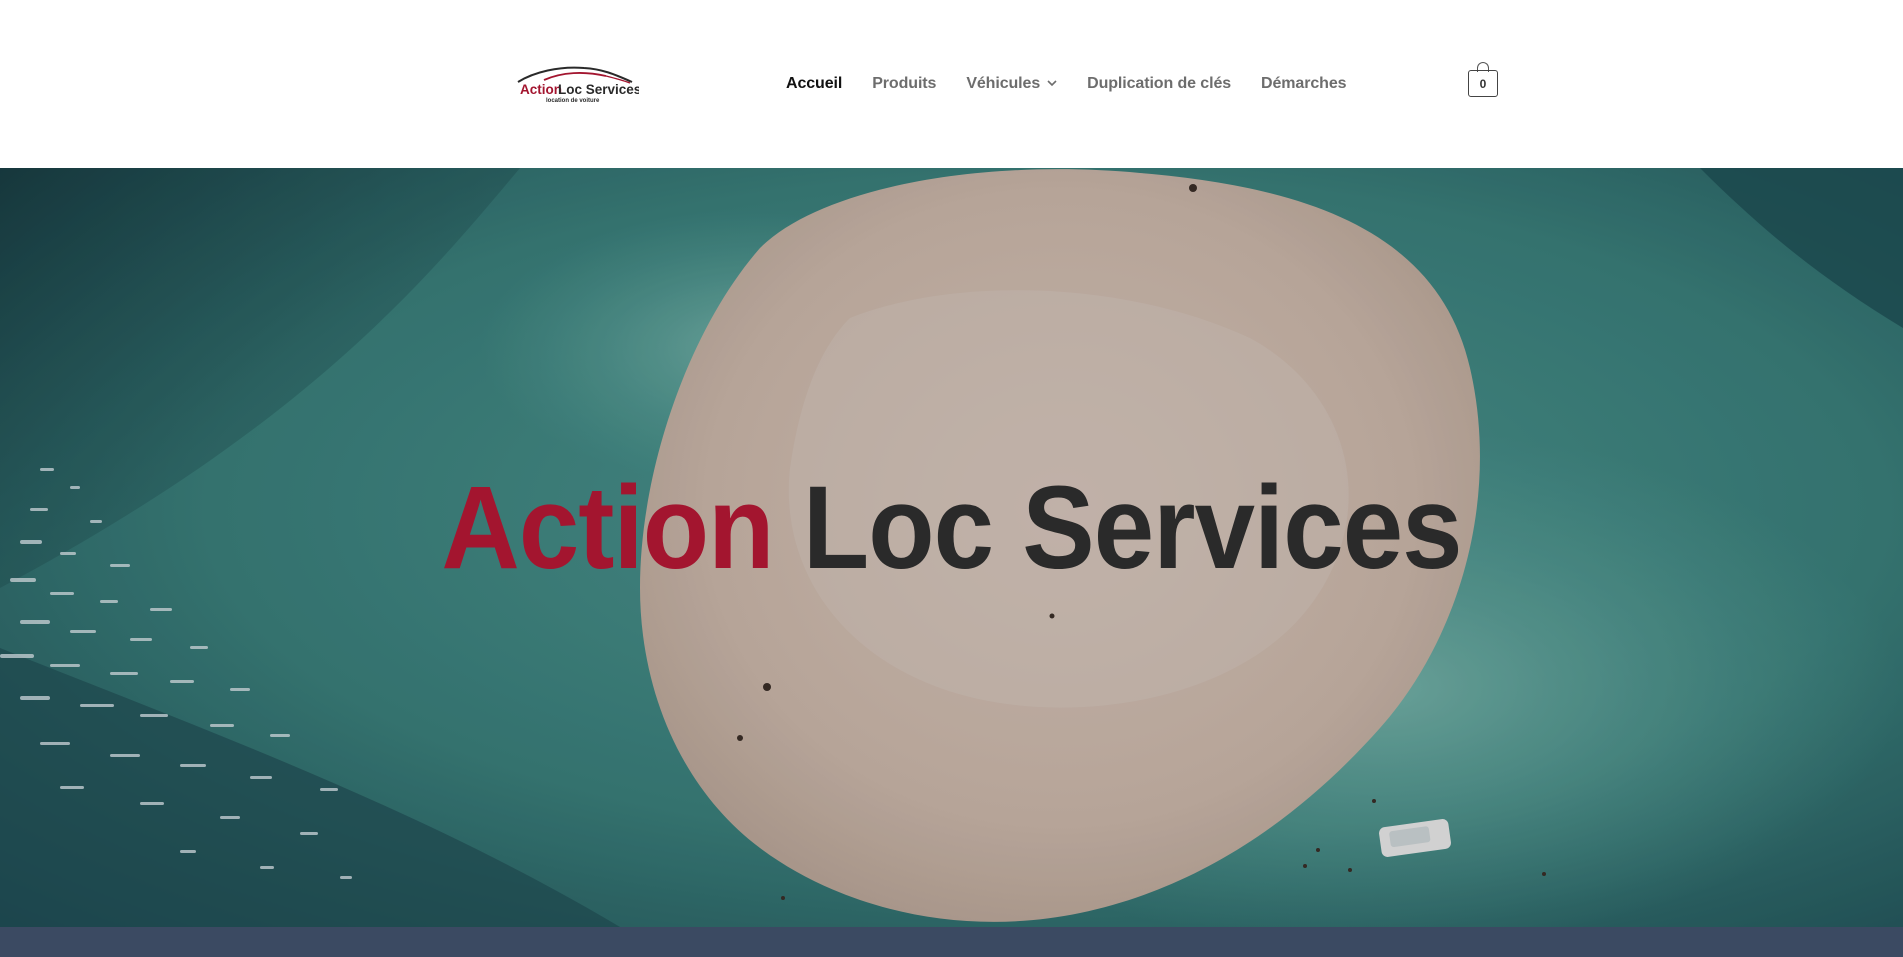  I want to click on nav-item-vehicules: Véhicules, so click(1011, 84).